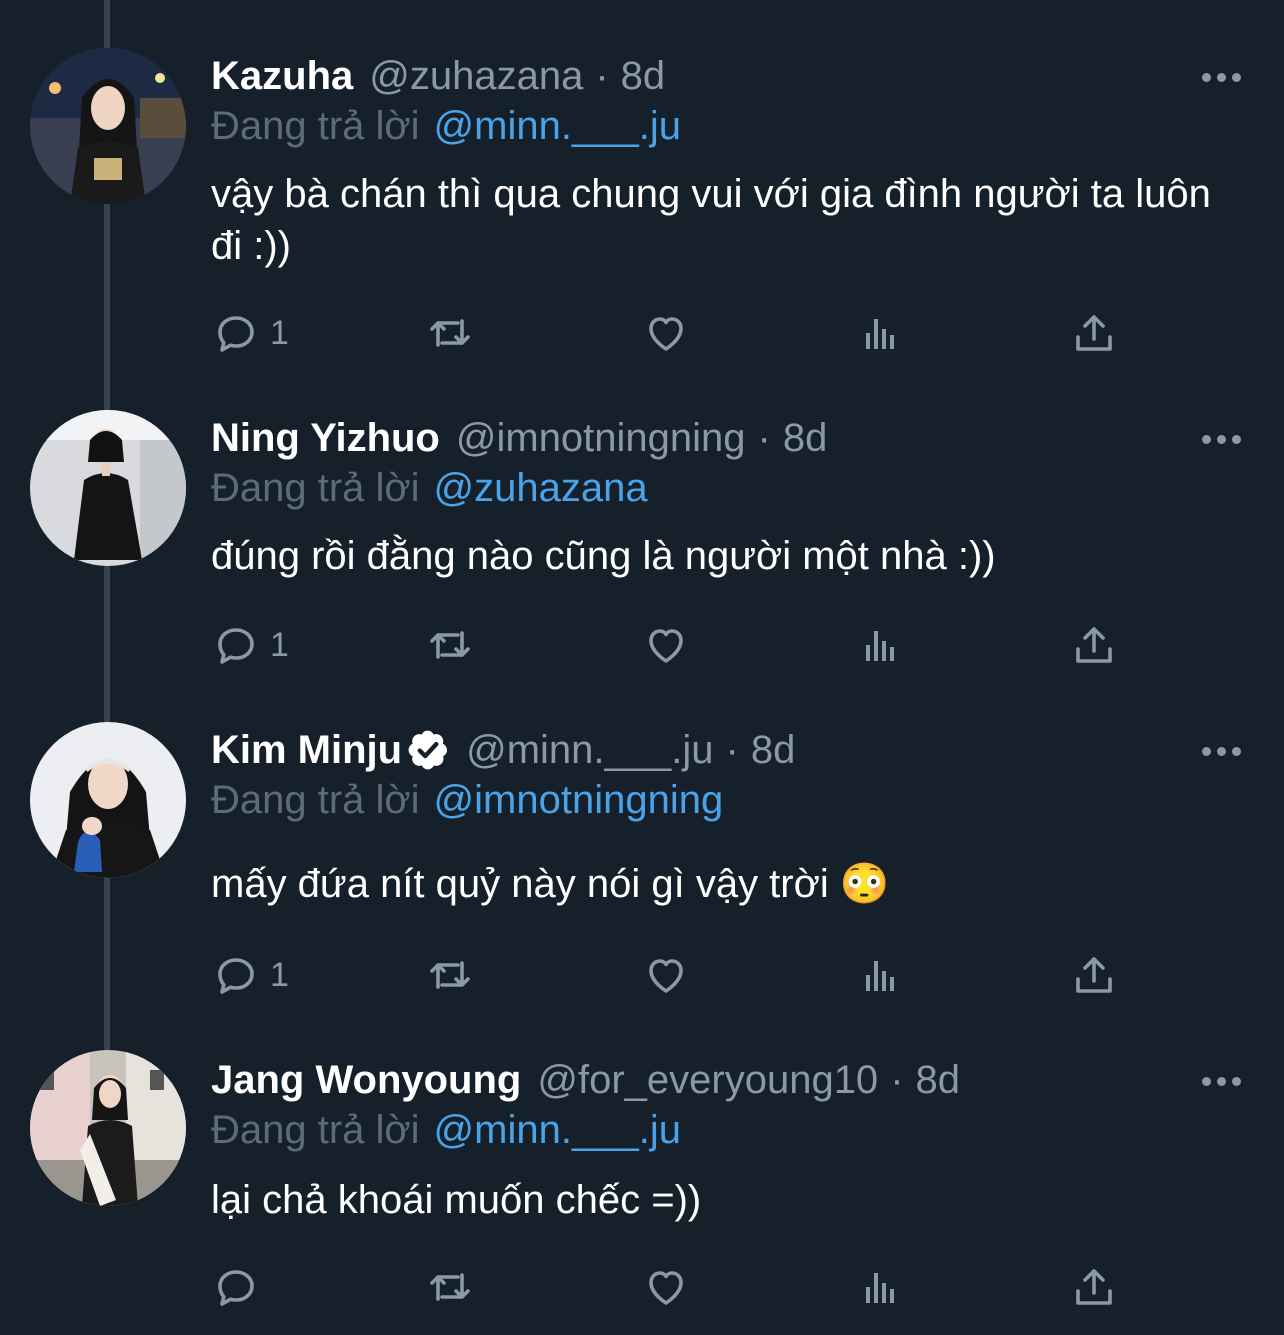  Describe the element at coordinates (306, 750) in the screenshot. I see `display-name: Kim Minju` at that location.